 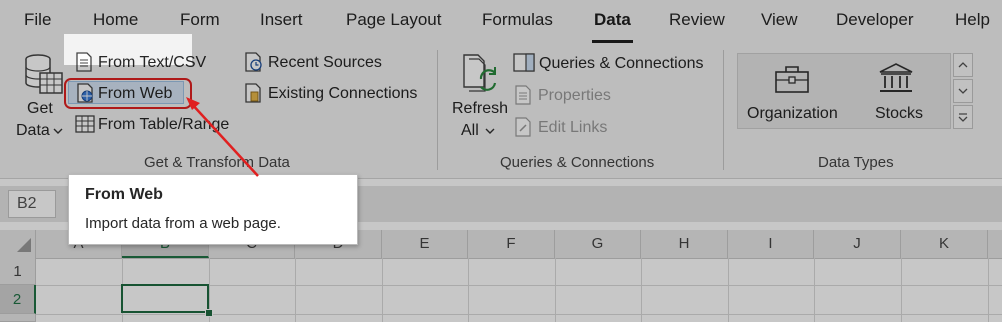 I want to click on column-header-j: J, so click(x=857, y=244).